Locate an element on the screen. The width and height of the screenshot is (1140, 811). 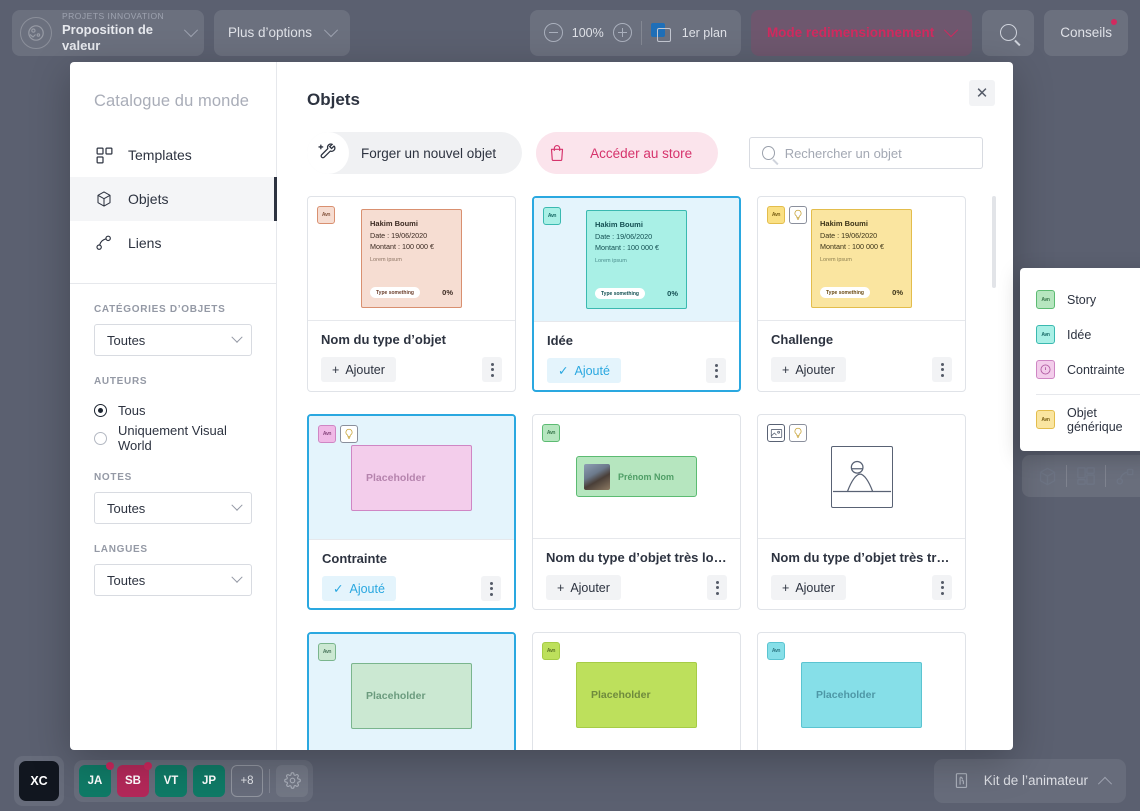
search-object-field is located at coordinates (866, 153).